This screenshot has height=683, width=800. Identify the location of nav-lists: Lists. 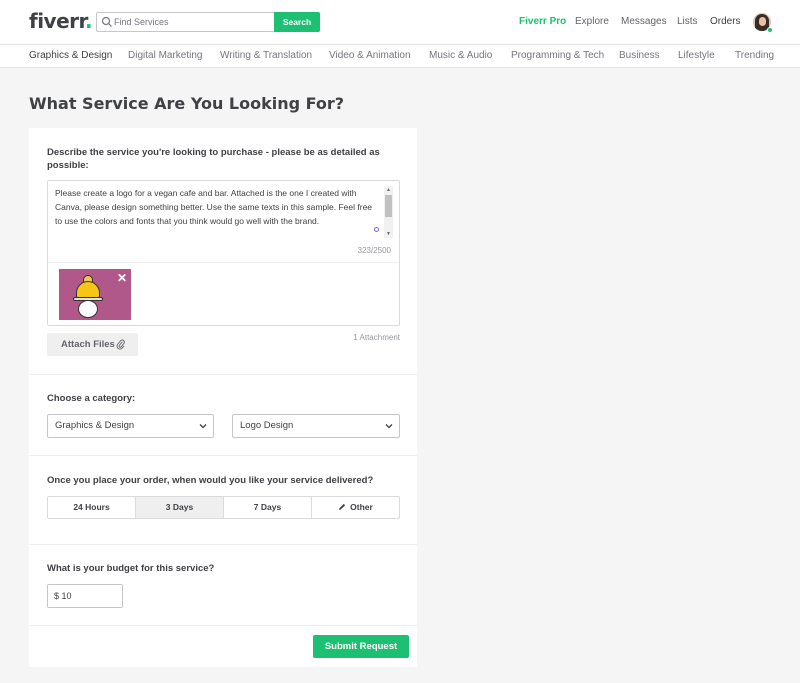
(687, 21).